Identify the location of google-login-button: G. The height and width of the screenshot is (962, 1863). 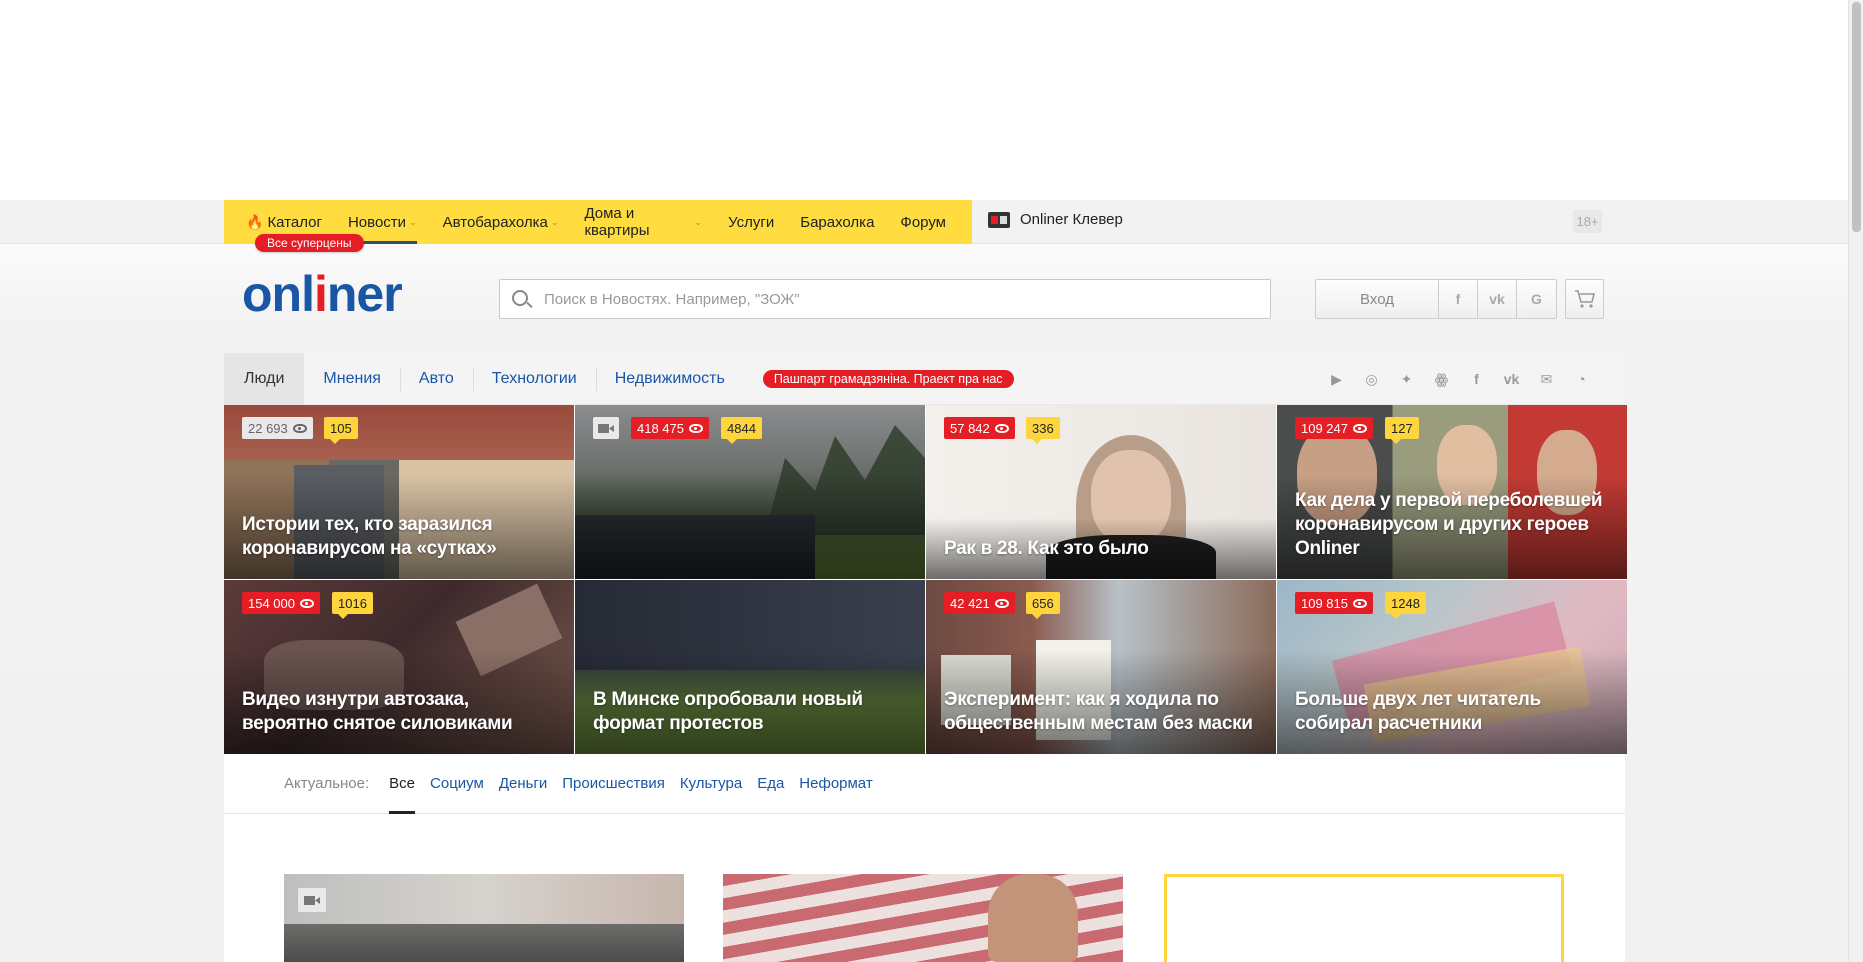
(1536, 299).